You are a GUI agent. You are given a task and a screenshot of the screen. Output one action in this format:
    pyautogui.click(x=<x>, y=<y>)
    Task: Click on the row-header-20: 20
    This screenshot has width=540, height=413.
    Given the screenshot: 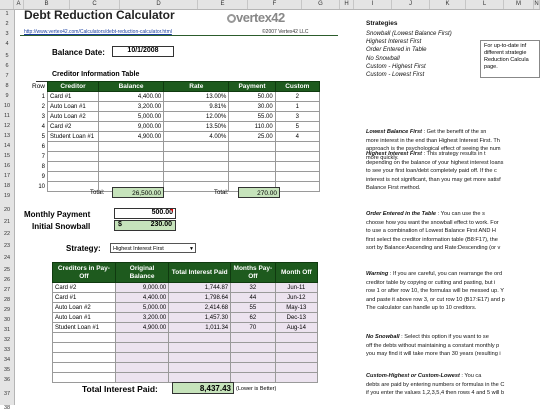 What is the action you would take?
    pyautogui.click(x=7, y=210)
    